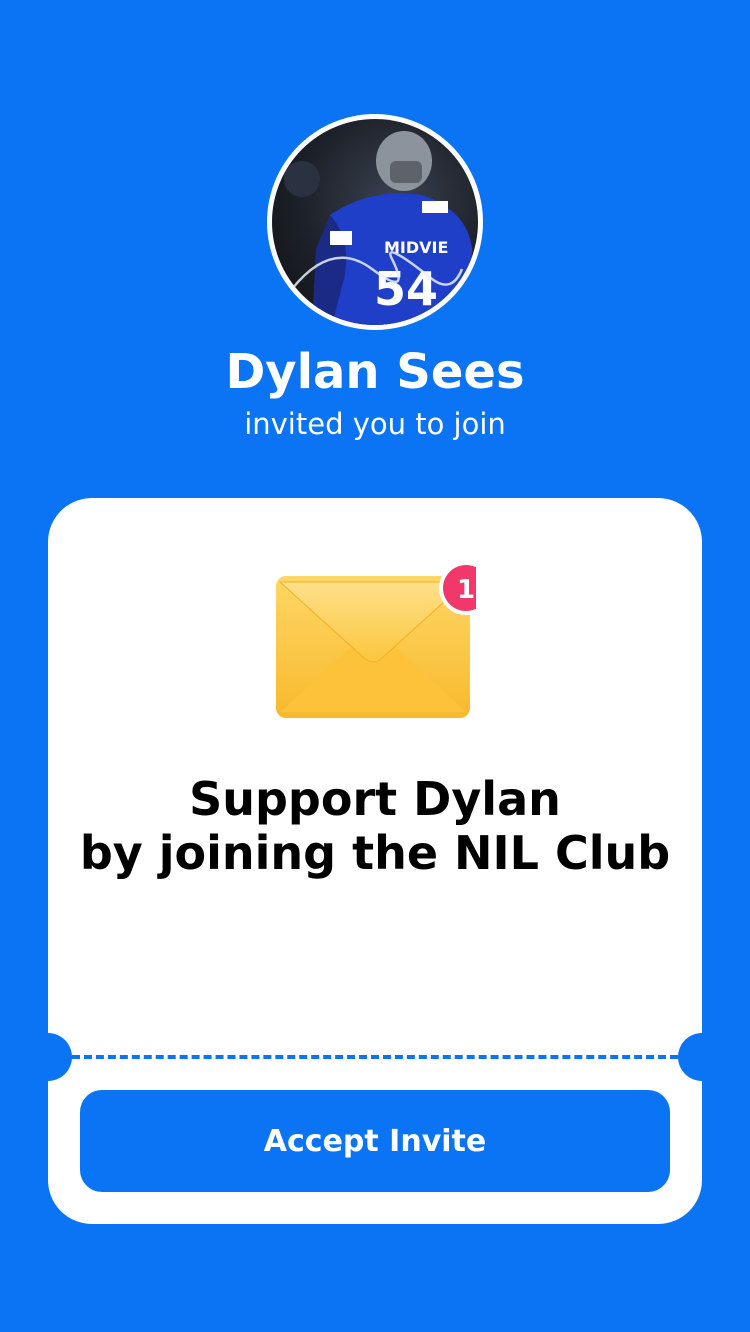 This screenshot has width=750, height=1332. What do you see at coordinates (375, 799) in the screenshot?
I see `headline-line-1: Support Dylan` at bounding box center [375, 799].